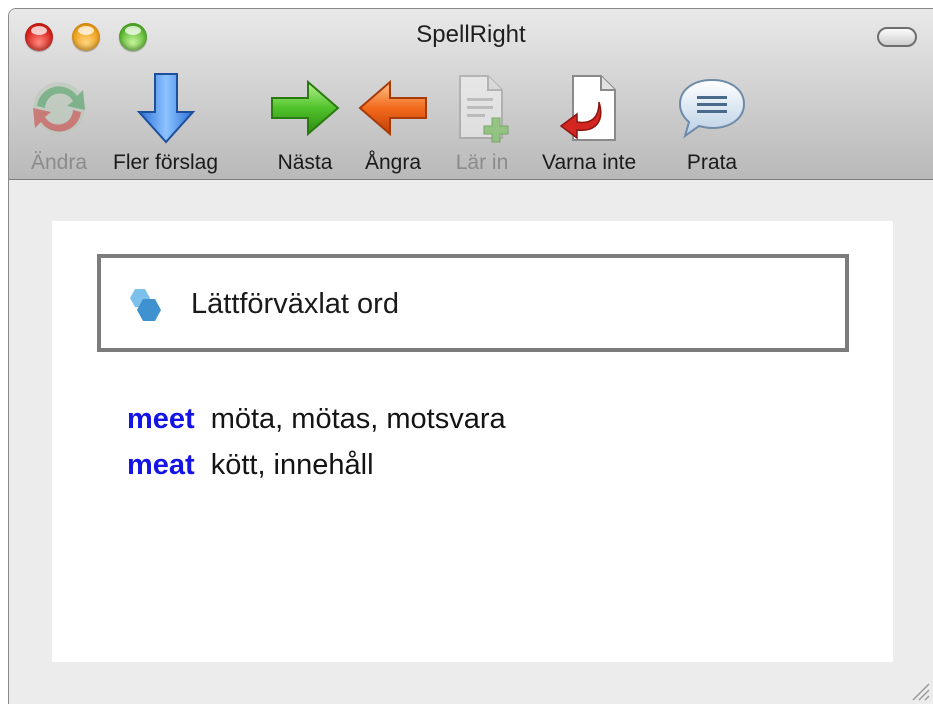  What do you see at coordinates (166, 108) in the screenshot?
I see `down-arrow-icon` at bounding box center [166, 108].